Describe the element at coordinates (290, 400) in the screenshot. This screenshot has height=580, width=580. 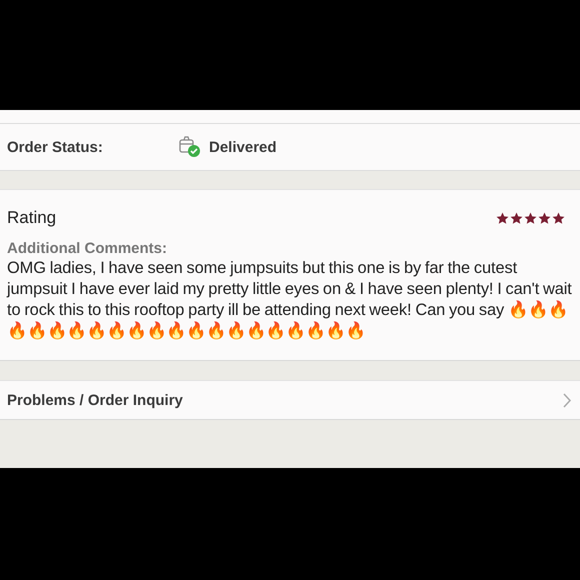
I see `problems-order-inquiry-link: Problems / Order Inquiry` at that location.